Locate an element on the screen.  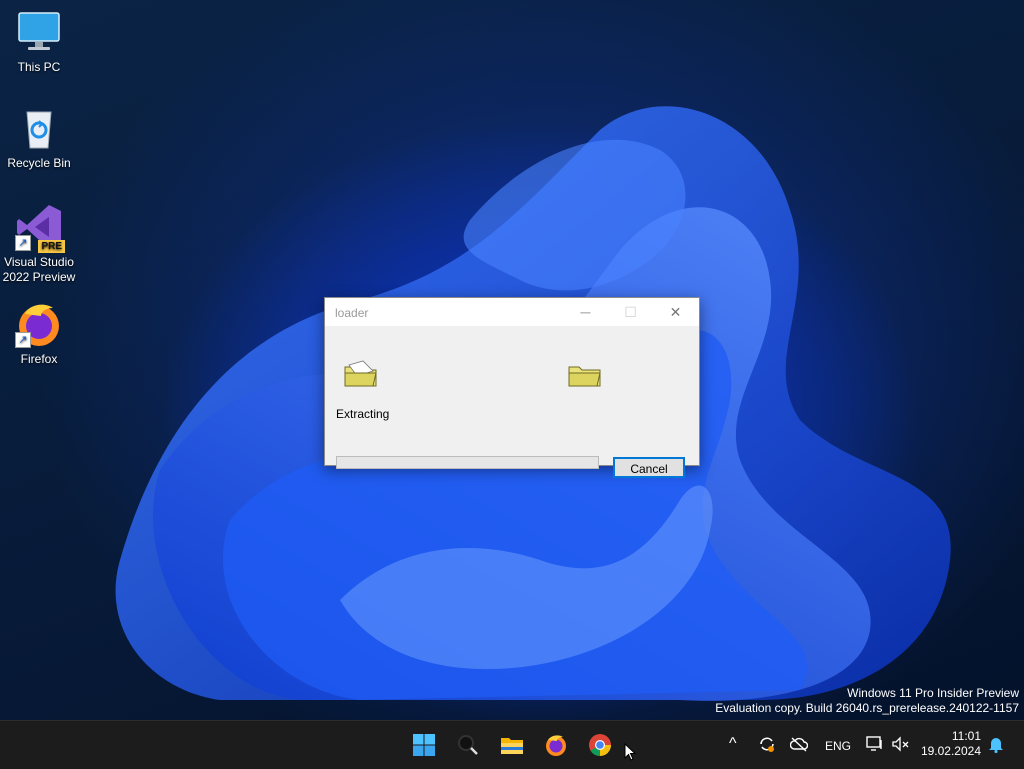
desktop-icon-label: Recycle Bin is located at coordinates (39, 163).